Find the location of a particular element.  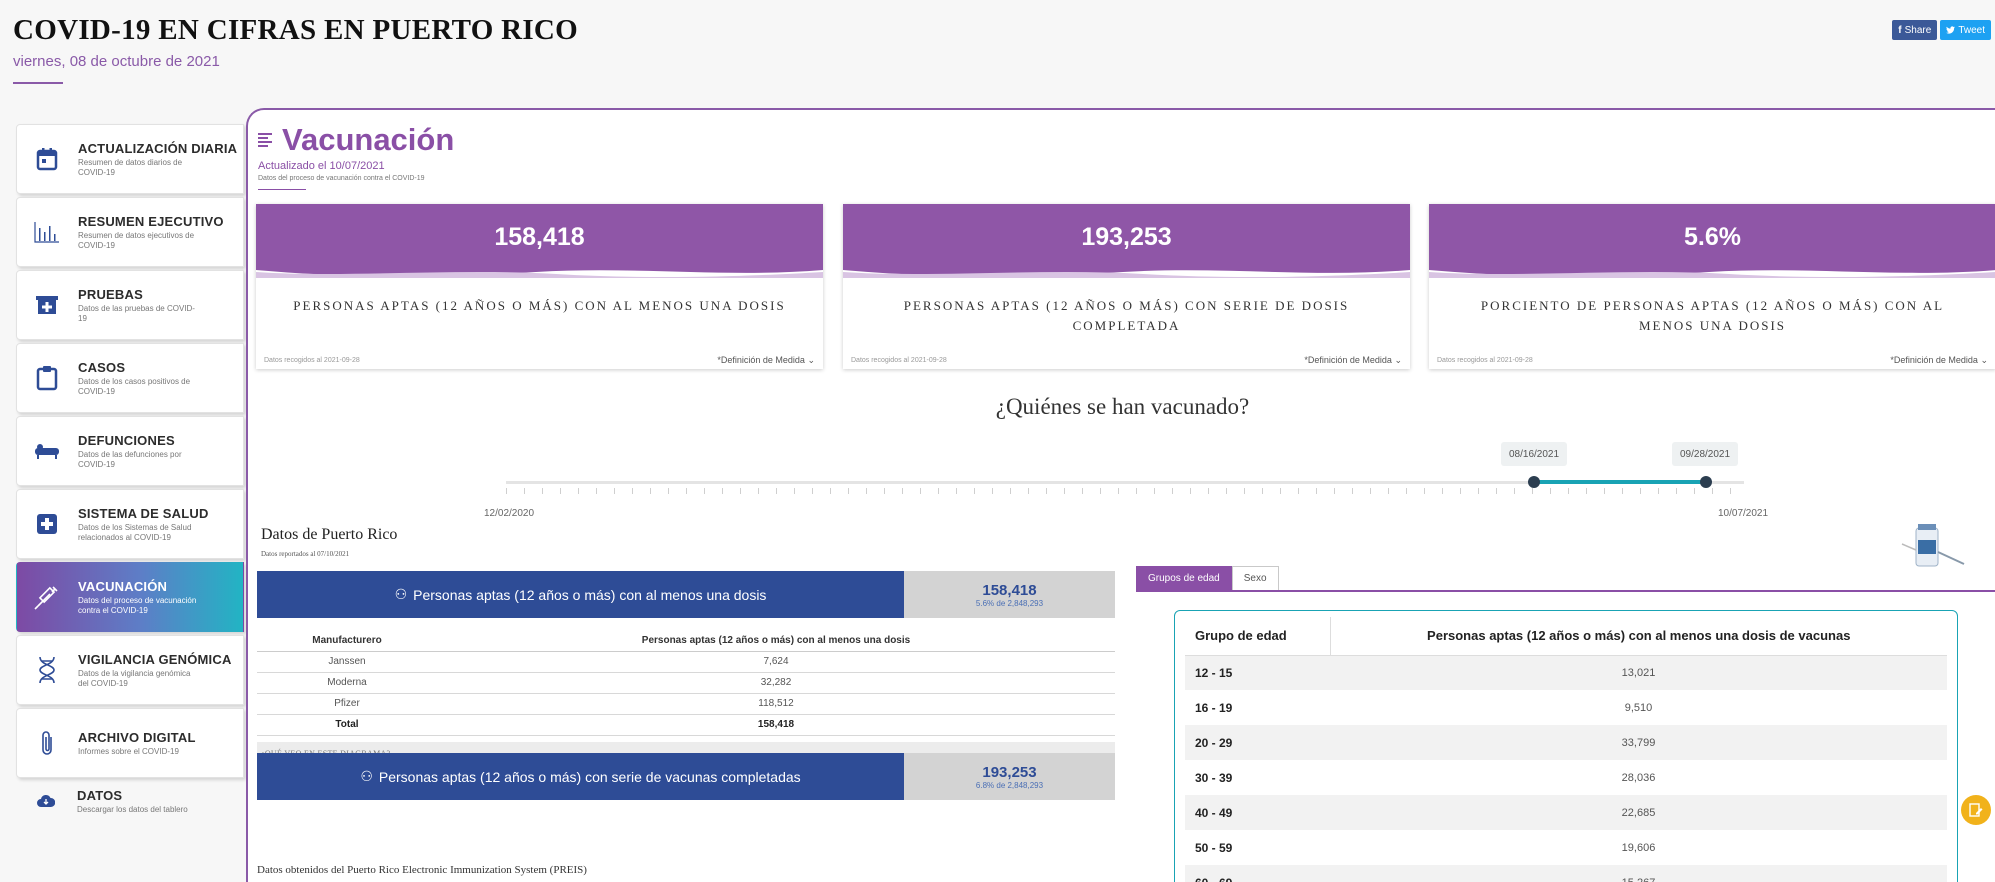

table-row: Pfizer 118,512 is located at coordinates (686, 704).